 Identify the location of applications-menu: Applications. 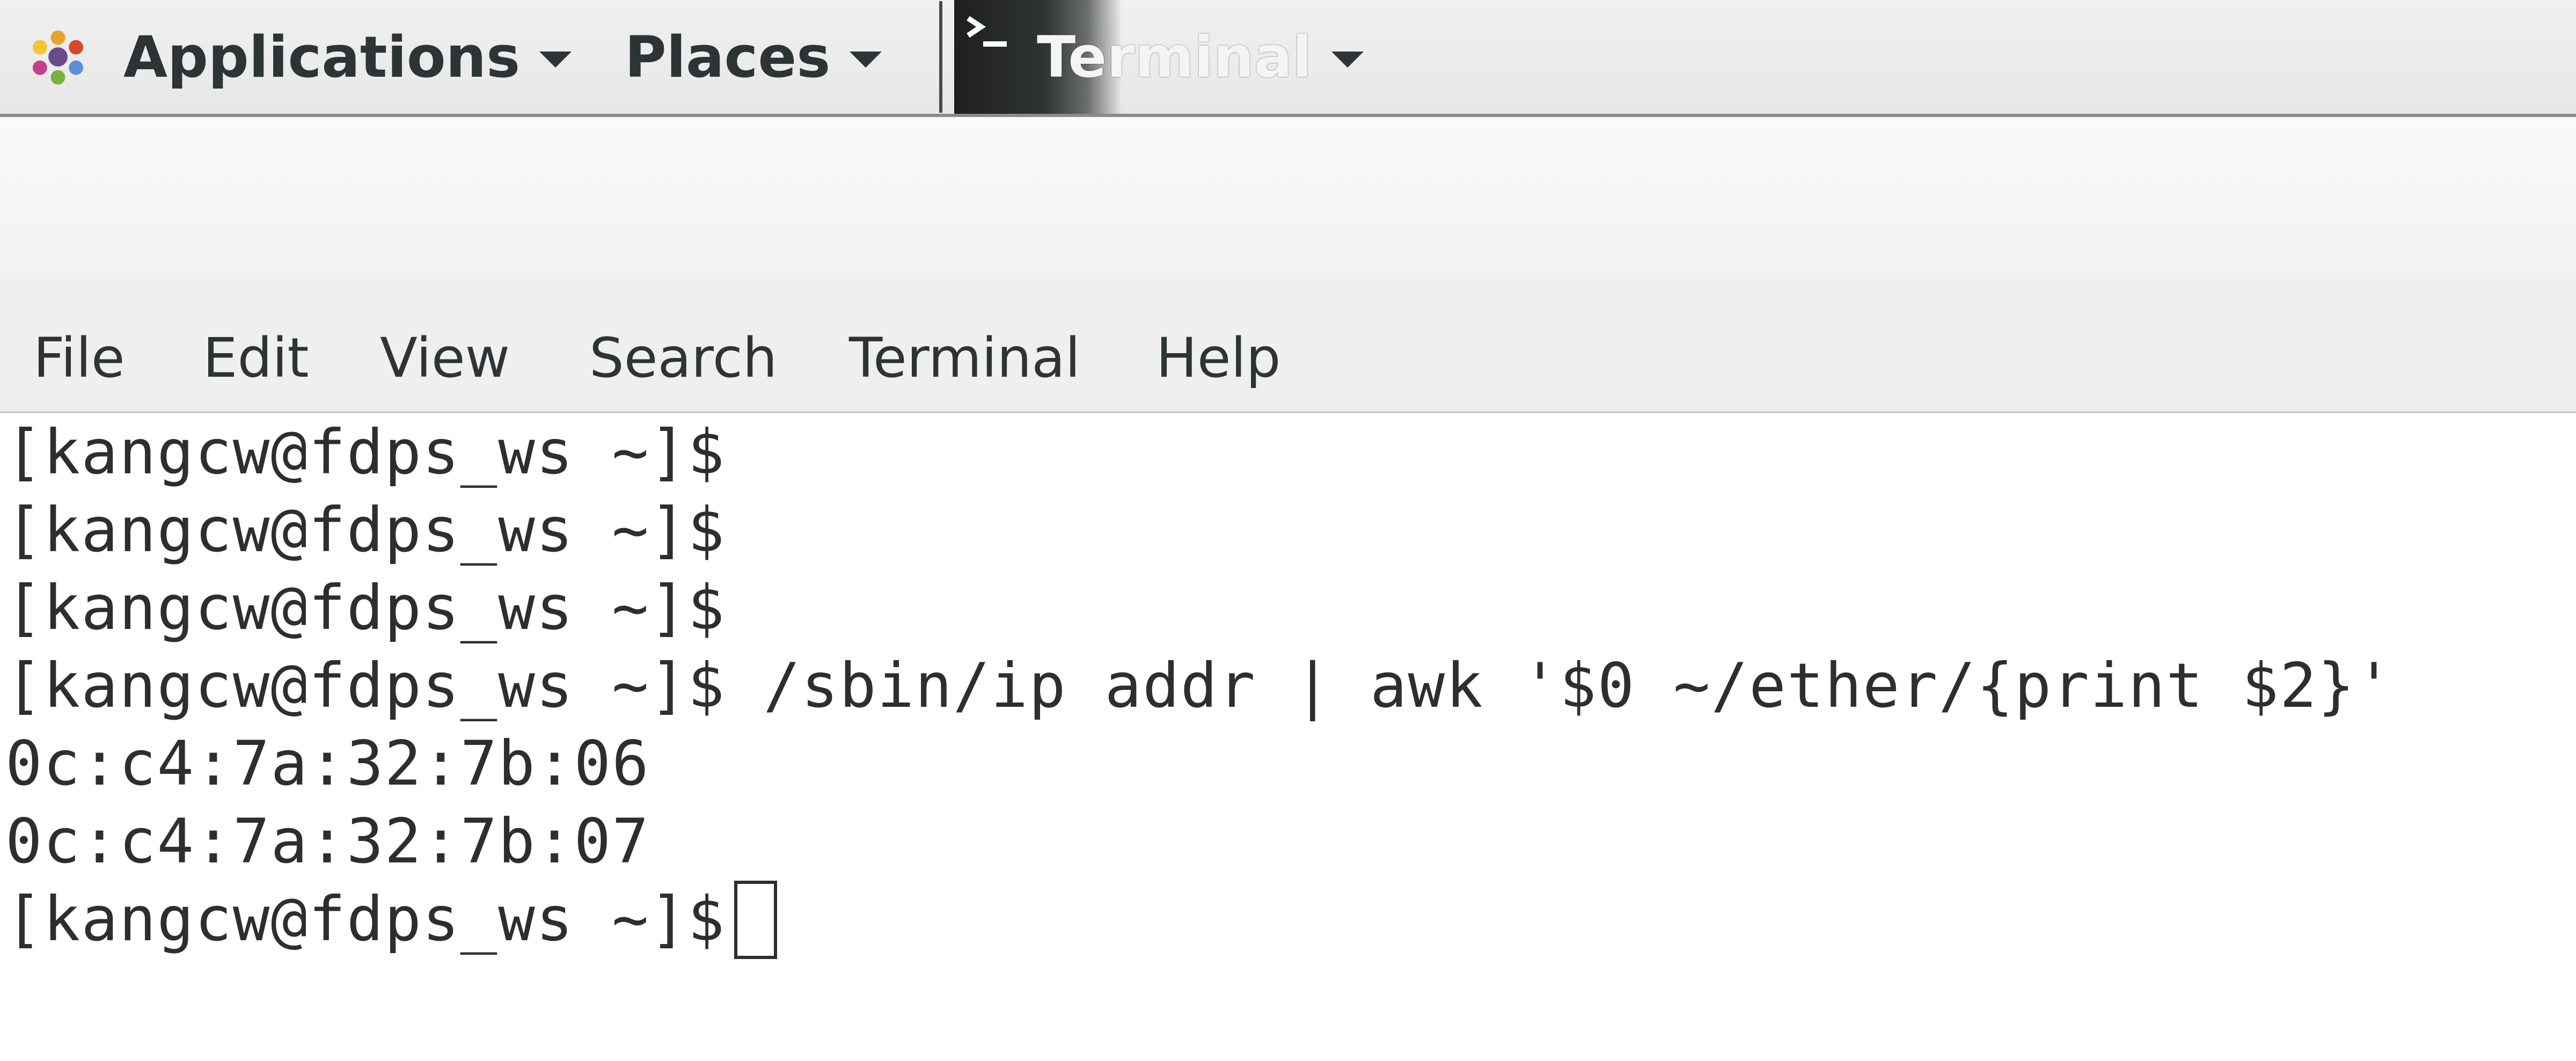
(300, 57).